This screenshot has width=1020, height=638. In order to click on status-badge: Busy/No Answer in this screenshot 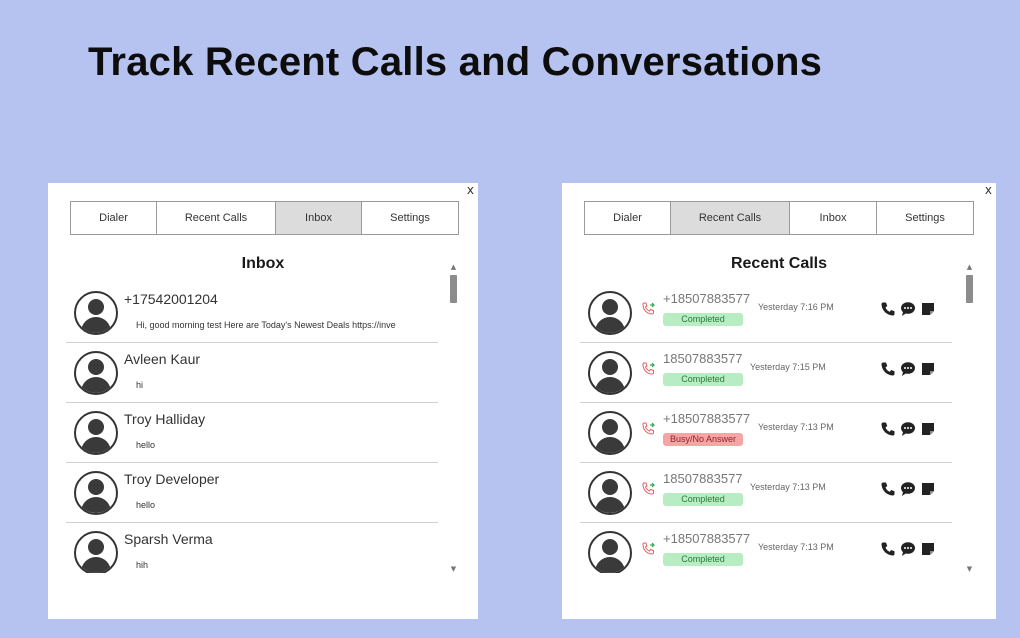, I will do `click(703, 439)`.